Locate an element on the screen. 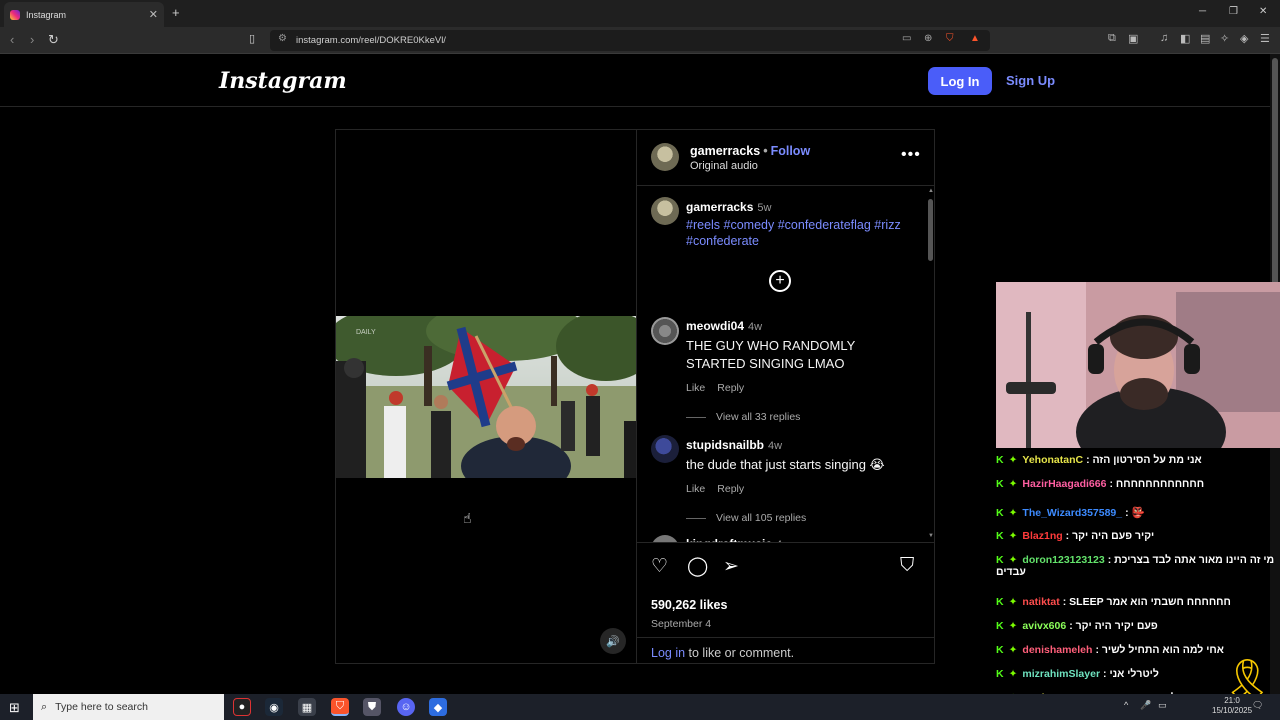 The height and width of the screenshot is (720, 1280). save-bookmark-icon: ⛉ is located at coordinates (907, 566).